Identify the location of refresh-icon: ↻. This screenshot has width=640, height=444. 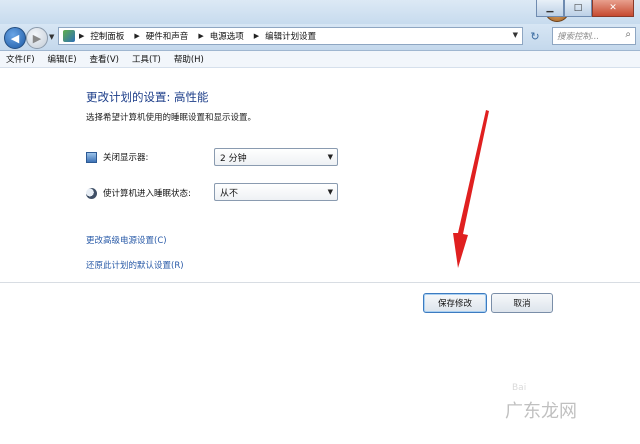
(535, 36).